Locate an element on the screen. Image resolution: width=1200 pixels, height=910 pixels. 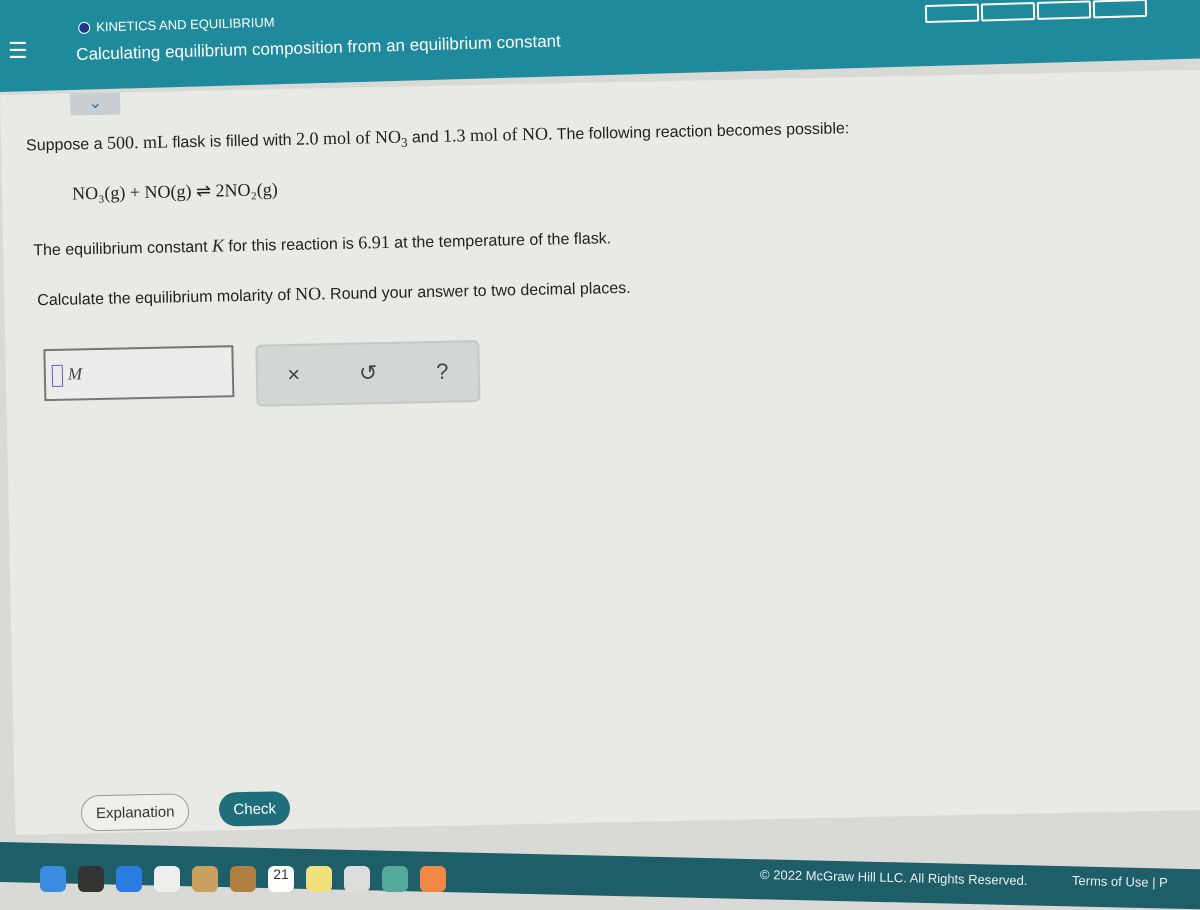
notes-icon is located at coordinates (319, 879).